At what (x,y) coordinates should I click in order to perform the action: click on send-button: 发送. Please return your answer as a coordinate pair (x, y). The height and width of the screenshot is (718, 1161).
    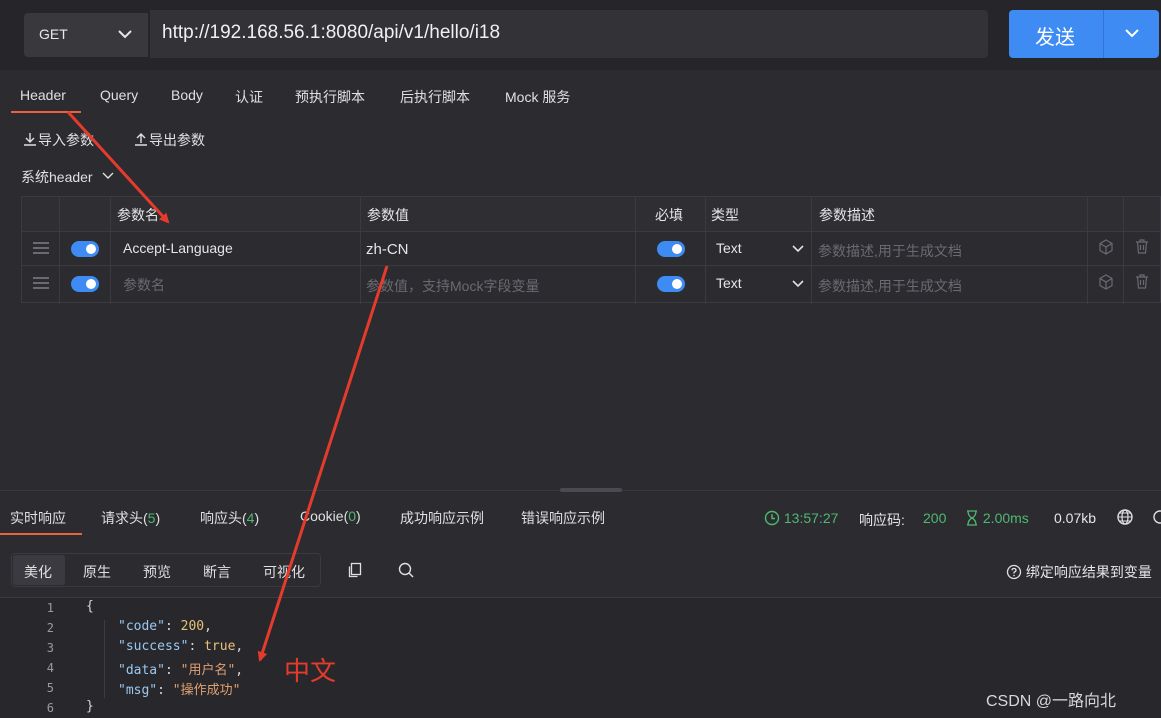
    Looking at the image, I should click on (1084, 34).